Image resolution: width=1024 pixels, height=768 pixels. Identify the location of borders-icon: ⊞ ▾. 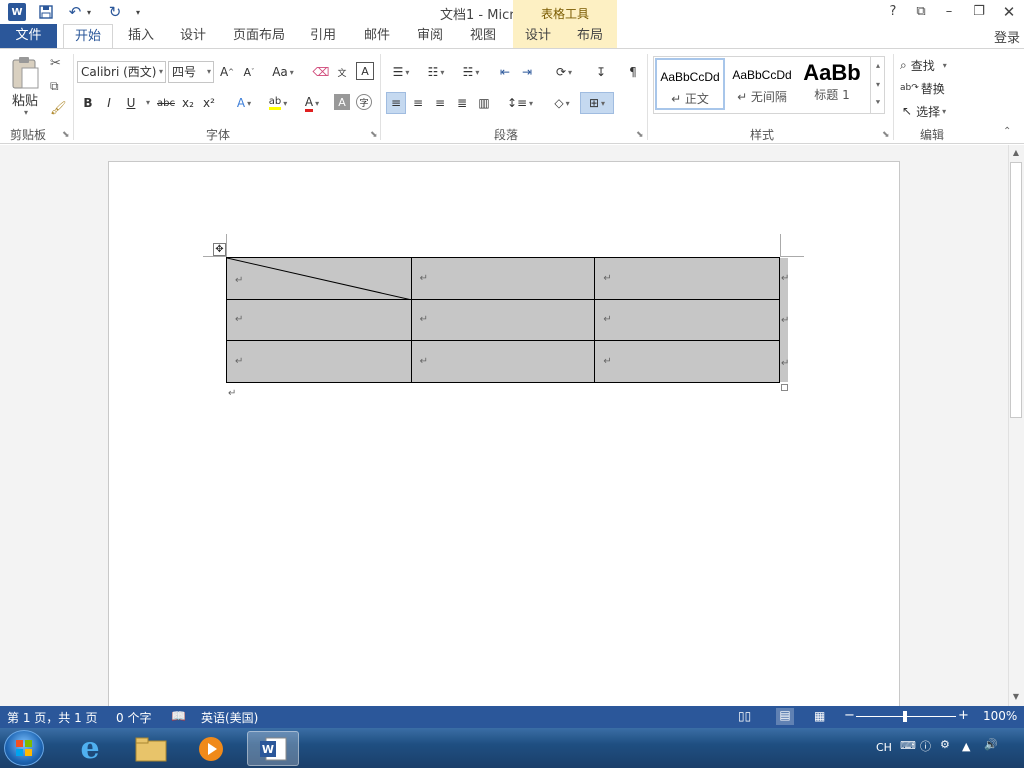
(597, 103).